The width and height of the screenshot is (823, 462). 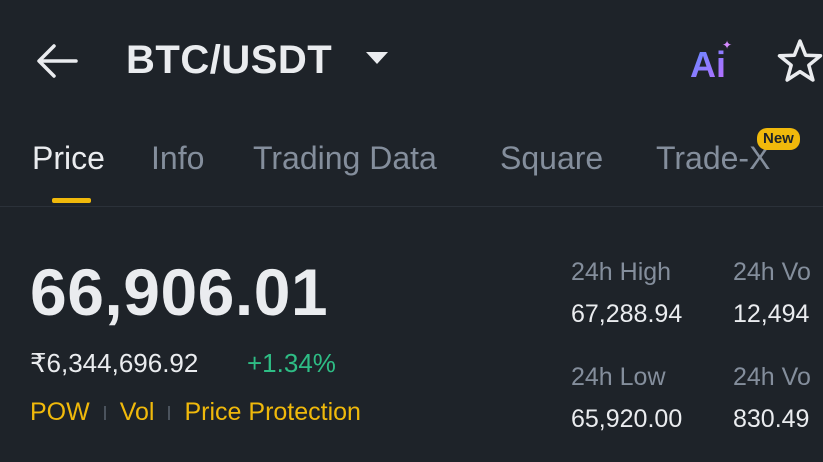 What do you see at coordinates (771, 419) in the screenshot?
I see `volume-quote-24h-value: 830.49` at bounding box center [771, 419].